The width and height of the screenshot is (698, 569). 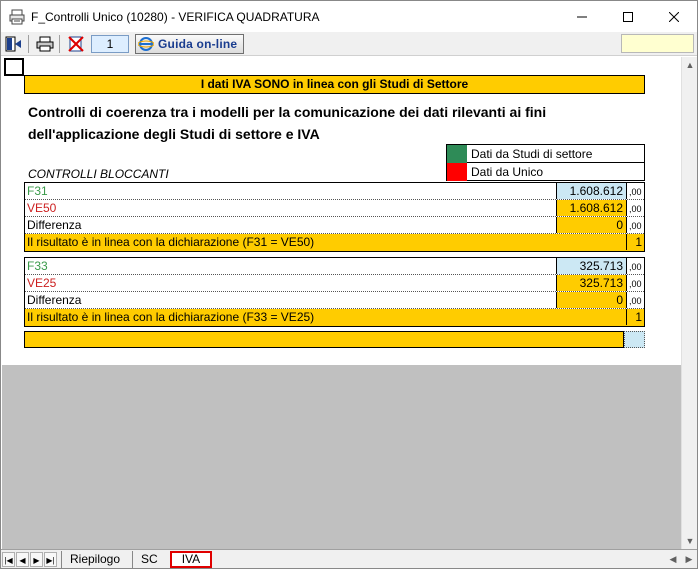 What do you see at coordinates (110, 43) in the screenshot?
I see `page-number-field: 1` at bounding box center [110, 43].